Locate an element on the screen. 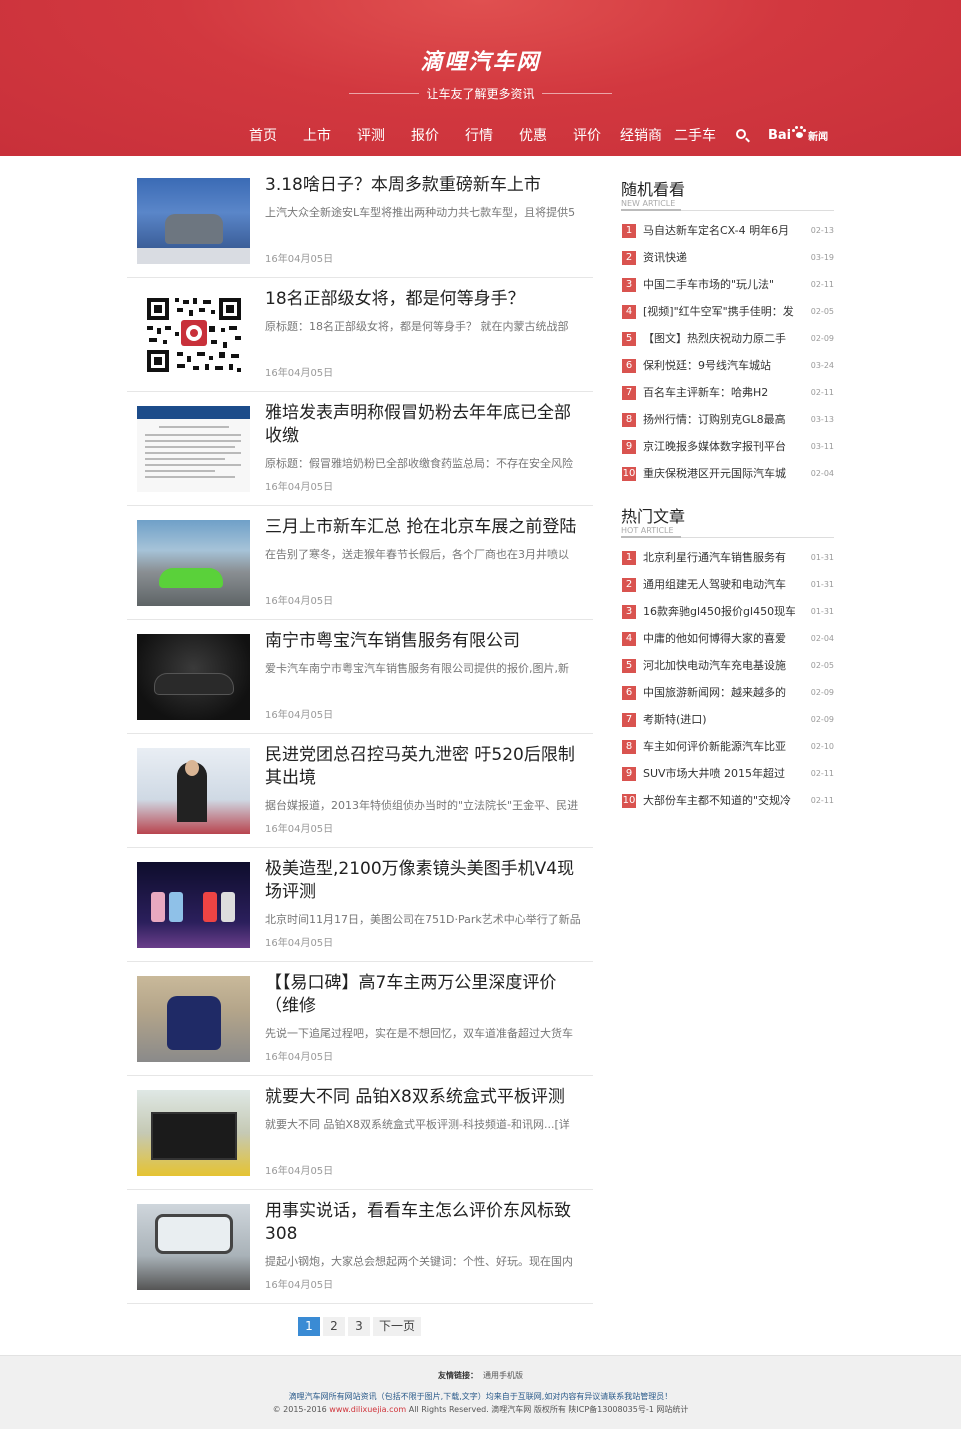  list-item-title: 河北加快电动汽车充电基设施 is located at coordinates (719, 665).